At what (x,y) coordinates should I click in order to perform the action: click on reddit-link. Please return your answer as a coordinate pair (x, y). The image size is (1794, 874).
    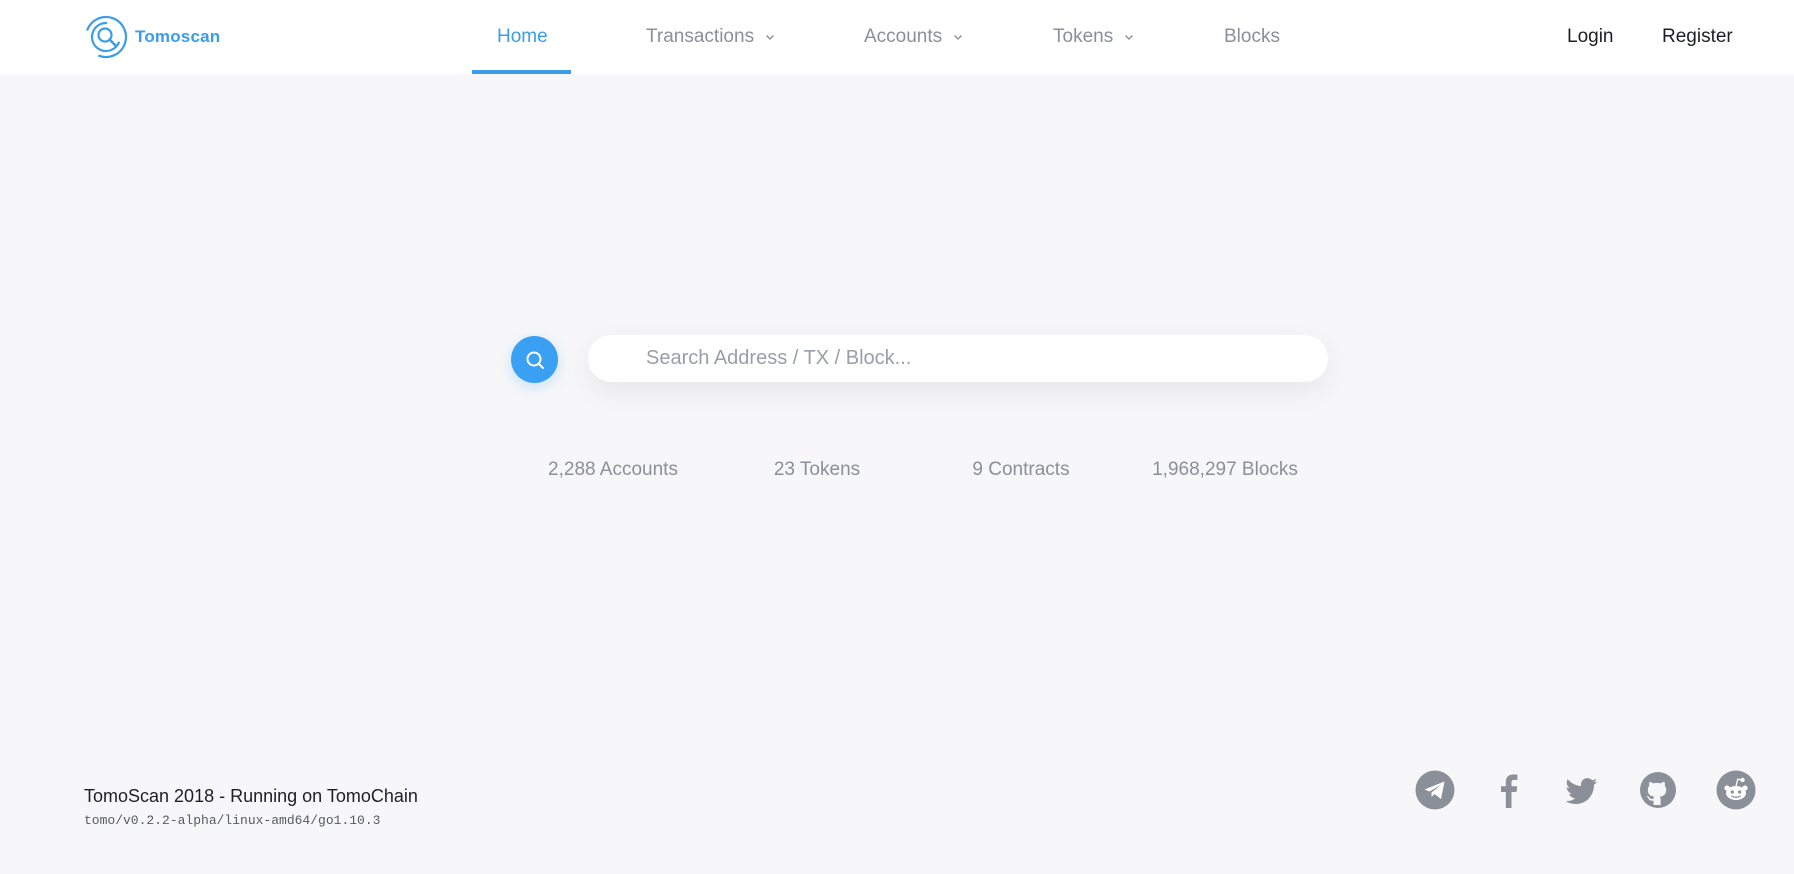
    Looking at the image, I should click on (1736, 790).